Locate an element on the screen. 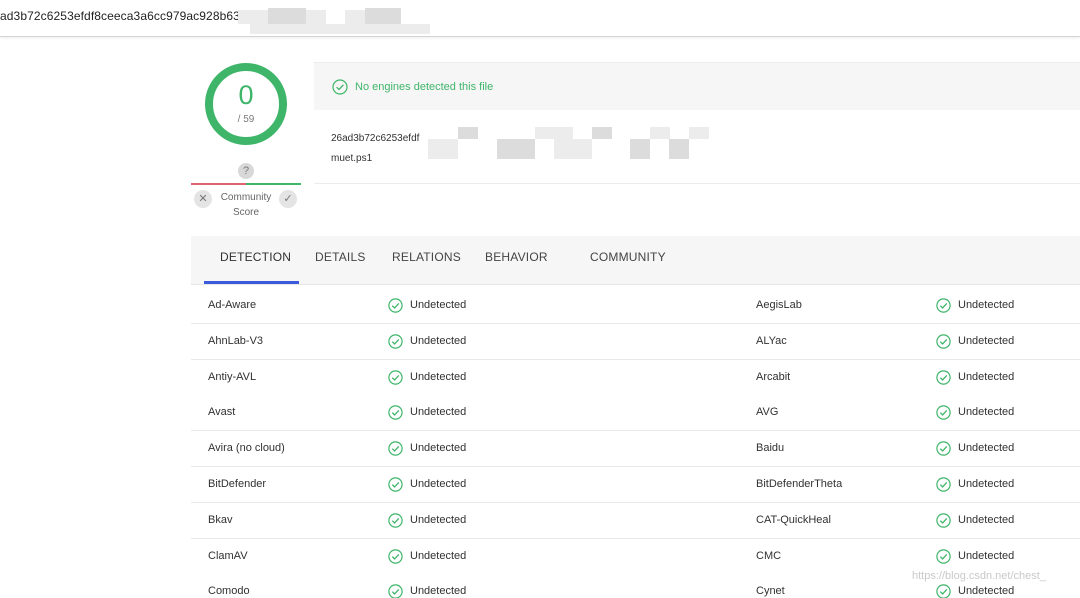  total-engines: / 59 is located at coordinates (246, 119).